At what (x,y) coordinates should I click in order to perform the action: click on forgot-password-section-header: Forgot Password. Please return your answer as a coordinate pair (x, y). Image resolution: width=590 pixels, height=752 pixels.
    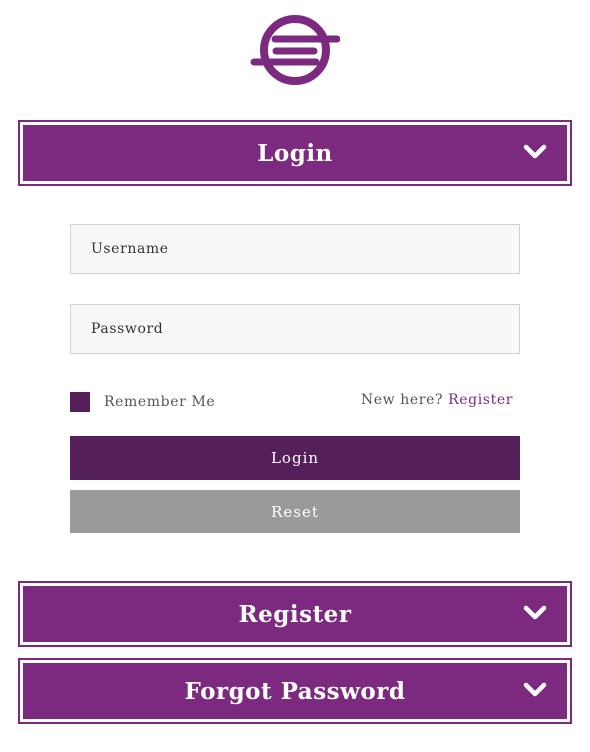
    Looking at the image, I should click on (295, 691).